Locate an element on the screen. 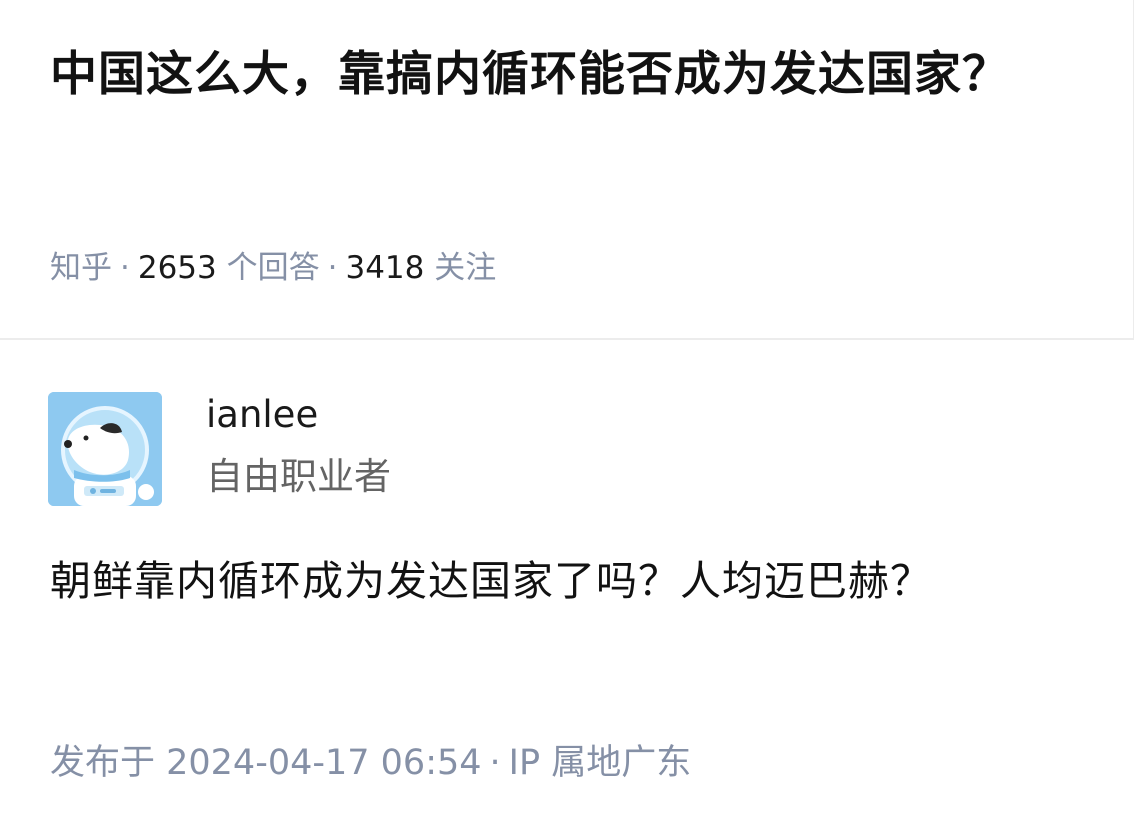  answer-count: 2653 is located at coordinates (177, 268).